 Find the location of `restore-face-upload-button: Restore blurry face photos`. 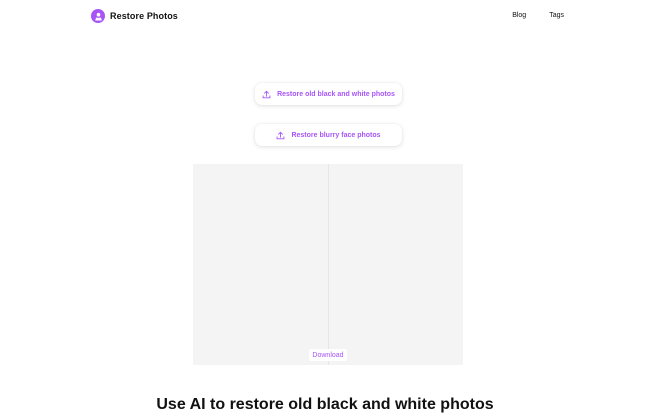

restore-face-upload-button: Restore blurry face photos is located at coordinates (328, 135).